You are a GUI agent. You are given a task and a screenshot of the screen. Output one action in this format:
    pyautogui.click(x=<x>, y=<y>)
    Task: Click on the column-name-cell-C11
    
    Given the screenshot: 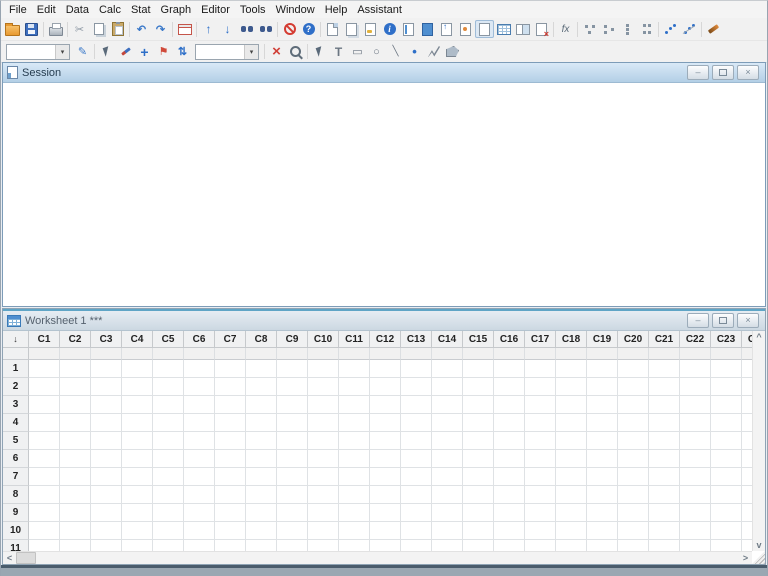 What is the action you would take?
    pyautogui.click(x=354, y=354)
    